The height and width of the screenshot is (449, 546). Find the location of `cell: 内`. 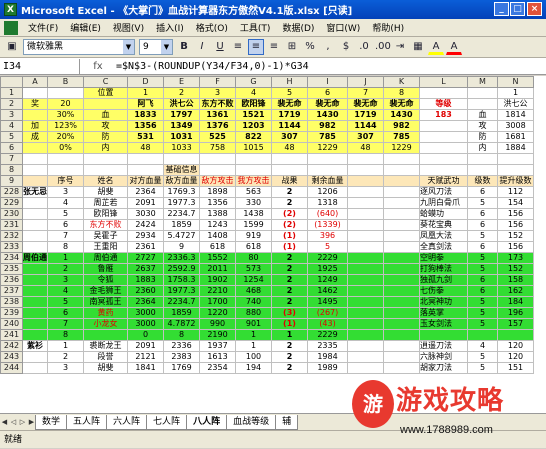

cell: 内 is located at coordinates (482, 148).